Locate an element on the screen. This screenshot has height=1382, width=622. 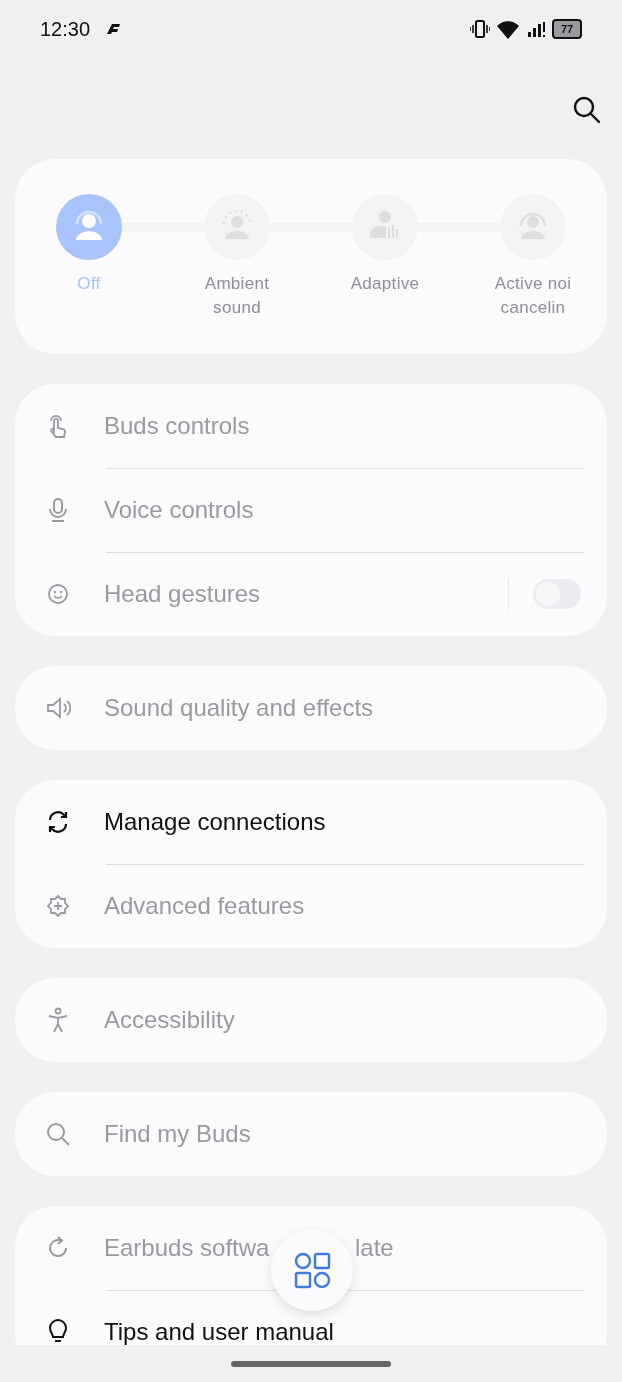
clock: 12:30 is located at coordinates (65, 29).